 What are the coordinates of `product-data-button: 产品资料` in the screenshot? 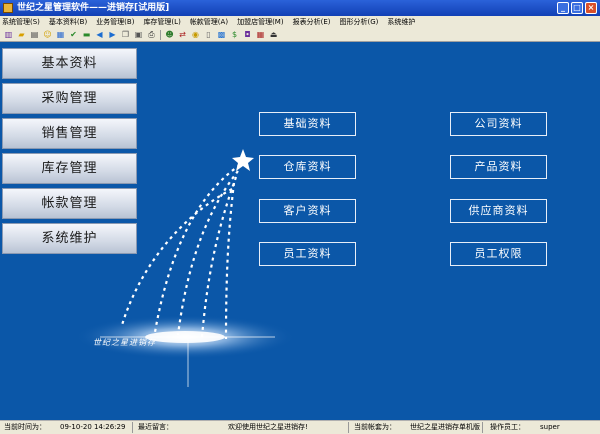 It's located at (498, 167).